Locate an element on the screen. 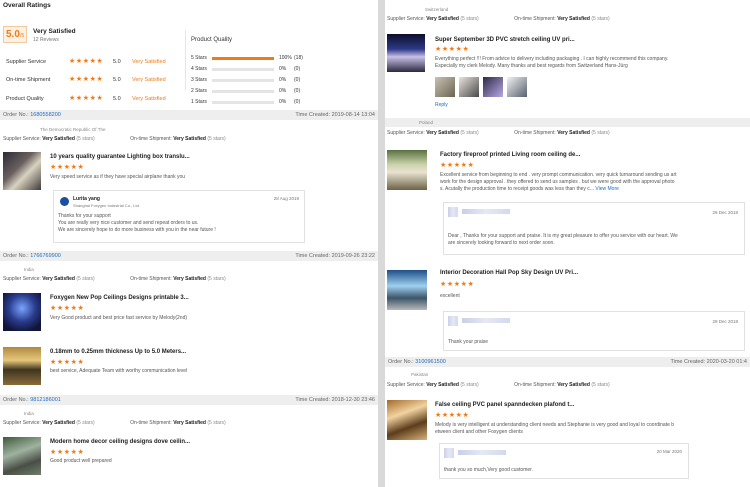 This screenshot has width=750, height=487. overall-ratings-heading: Overall Ratings is located at coordinates (27, 5).